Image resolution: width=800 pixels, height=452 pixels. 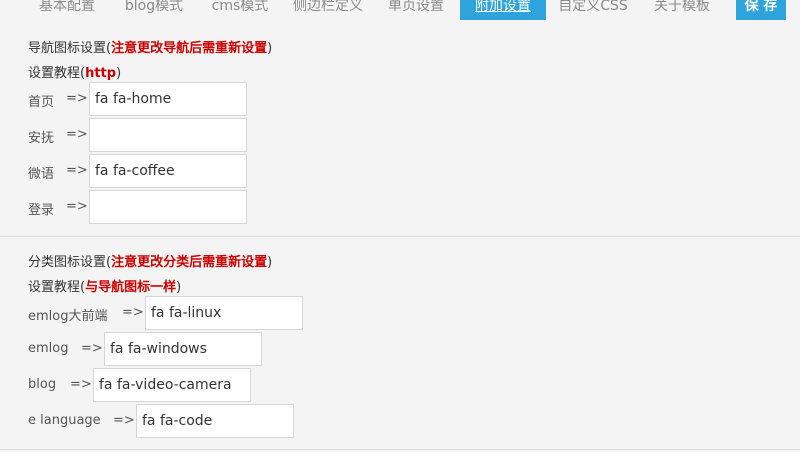 I want to click on category-row-label: emlog, so click(x=48, y=348).